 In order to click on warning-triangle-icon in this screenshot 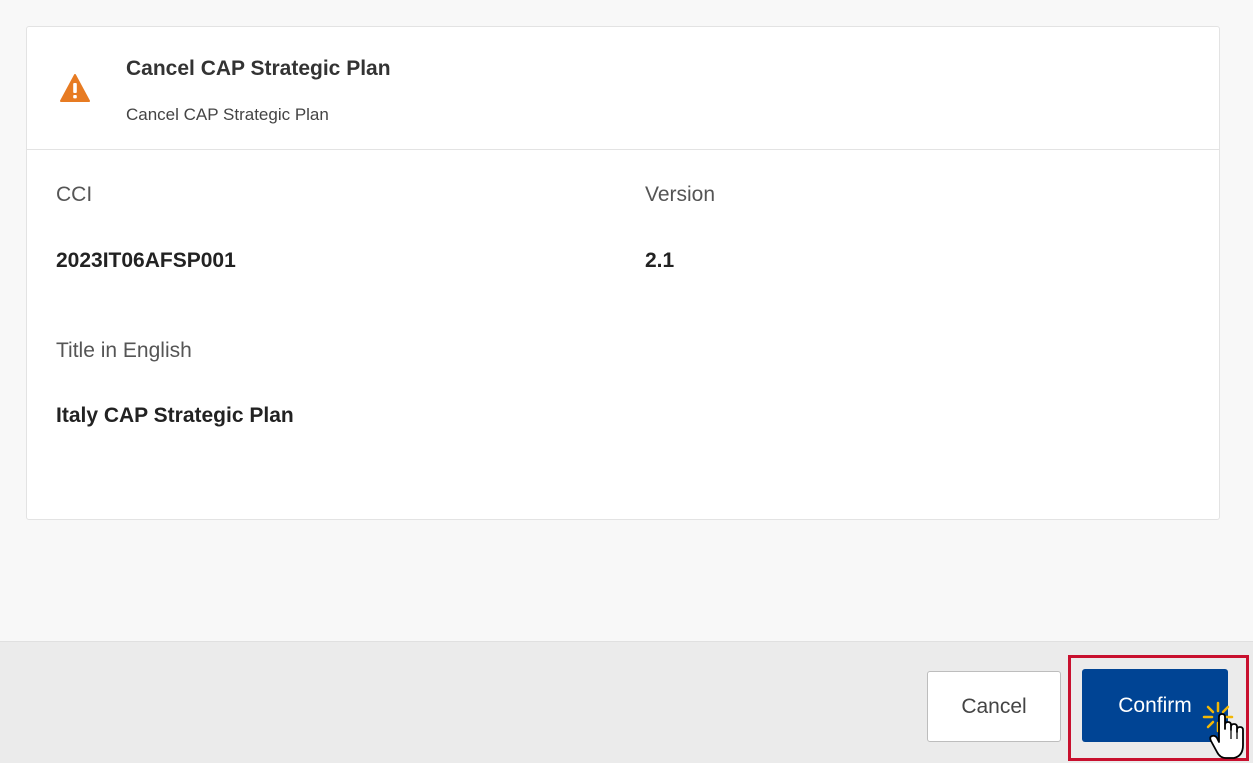, I will do `click(75, 88)`.